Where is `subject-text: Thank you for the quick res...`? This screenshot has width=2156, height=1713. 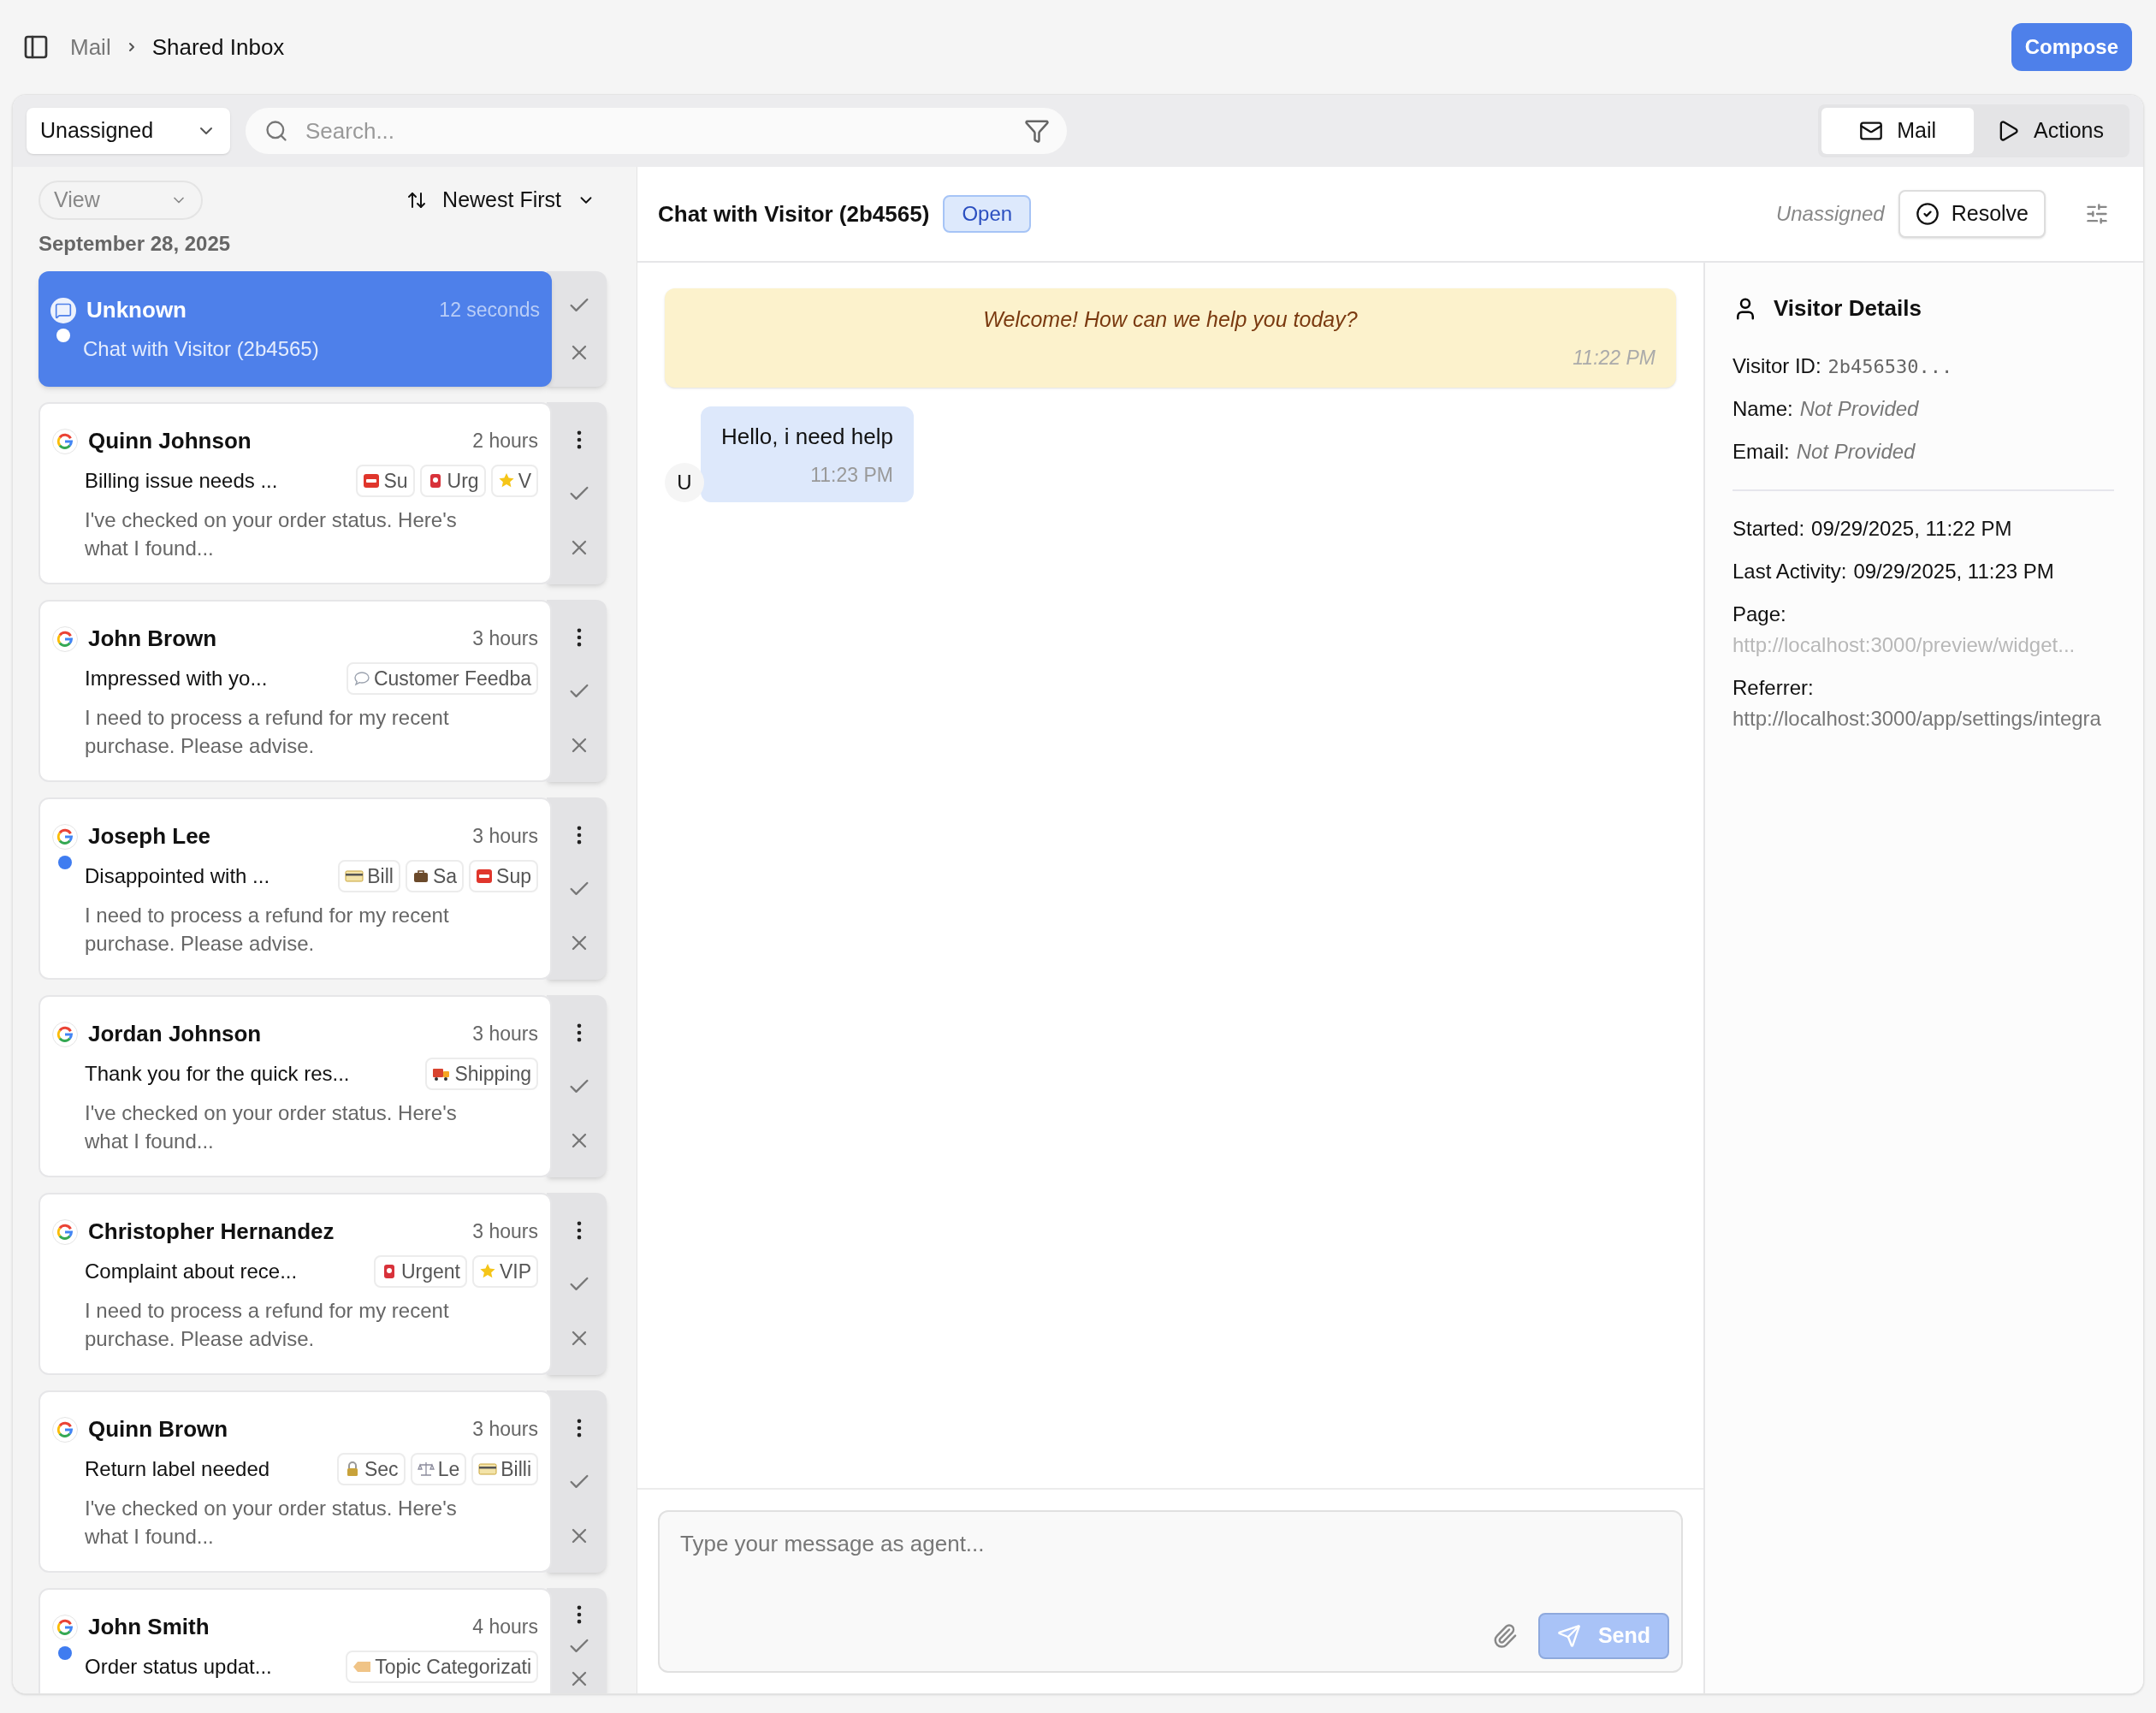
subject-text: Thank you for the quick res... is located at coordinates (217, 1074).